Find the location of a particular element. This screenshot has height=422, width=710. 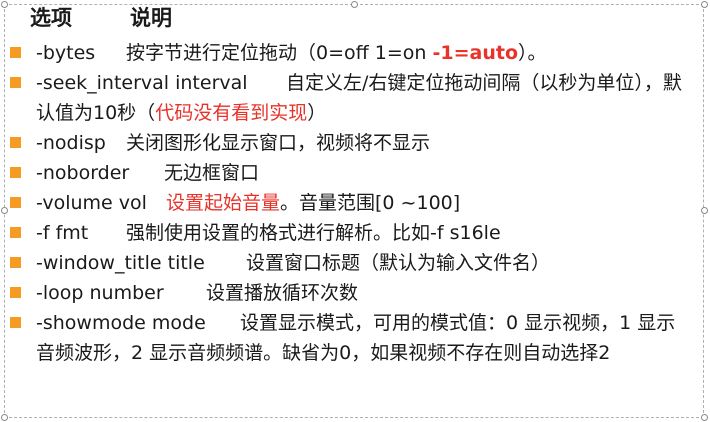

description-text: ）。 is located at coordinates (532, 53).